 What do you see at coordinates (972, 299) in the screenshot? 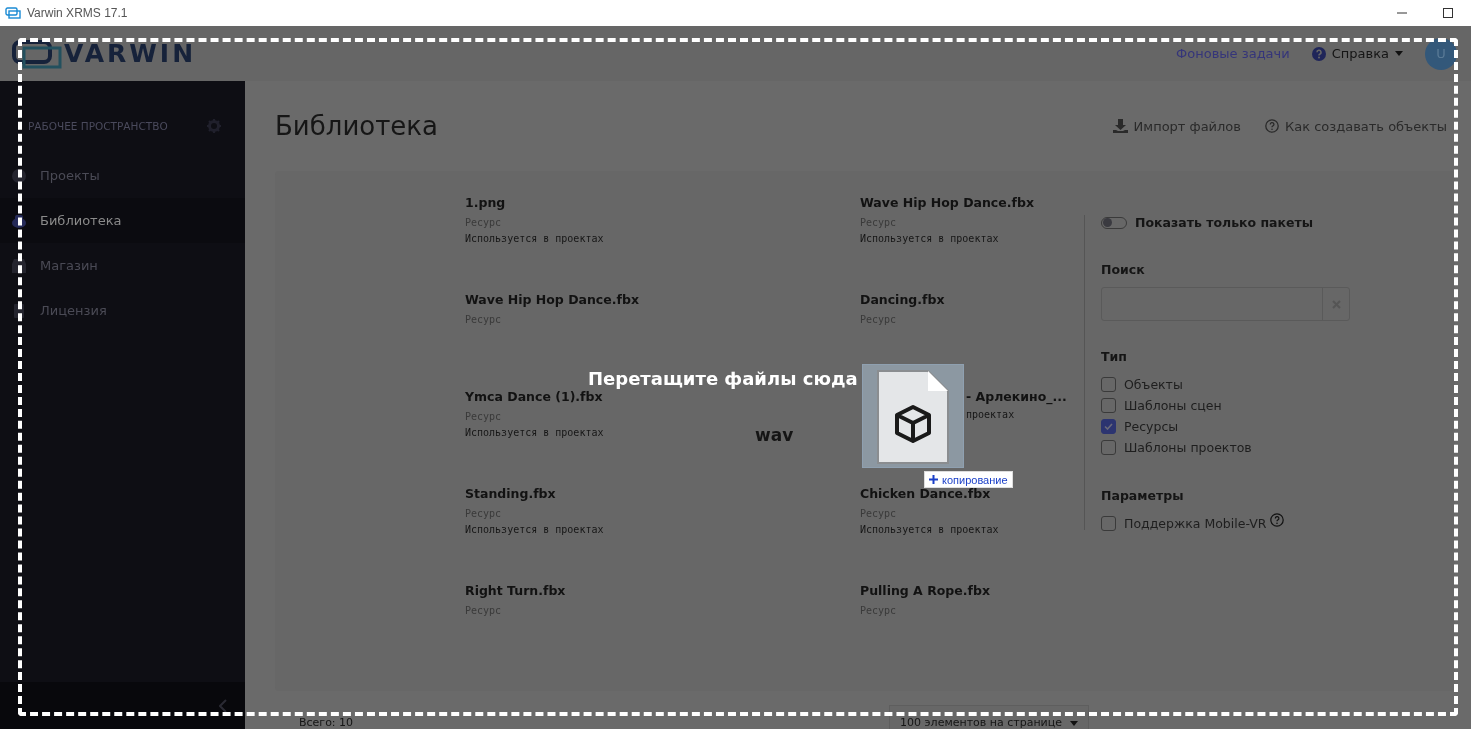
I see `item-name: Dancing.fbx` at bounding box center [972, 299].